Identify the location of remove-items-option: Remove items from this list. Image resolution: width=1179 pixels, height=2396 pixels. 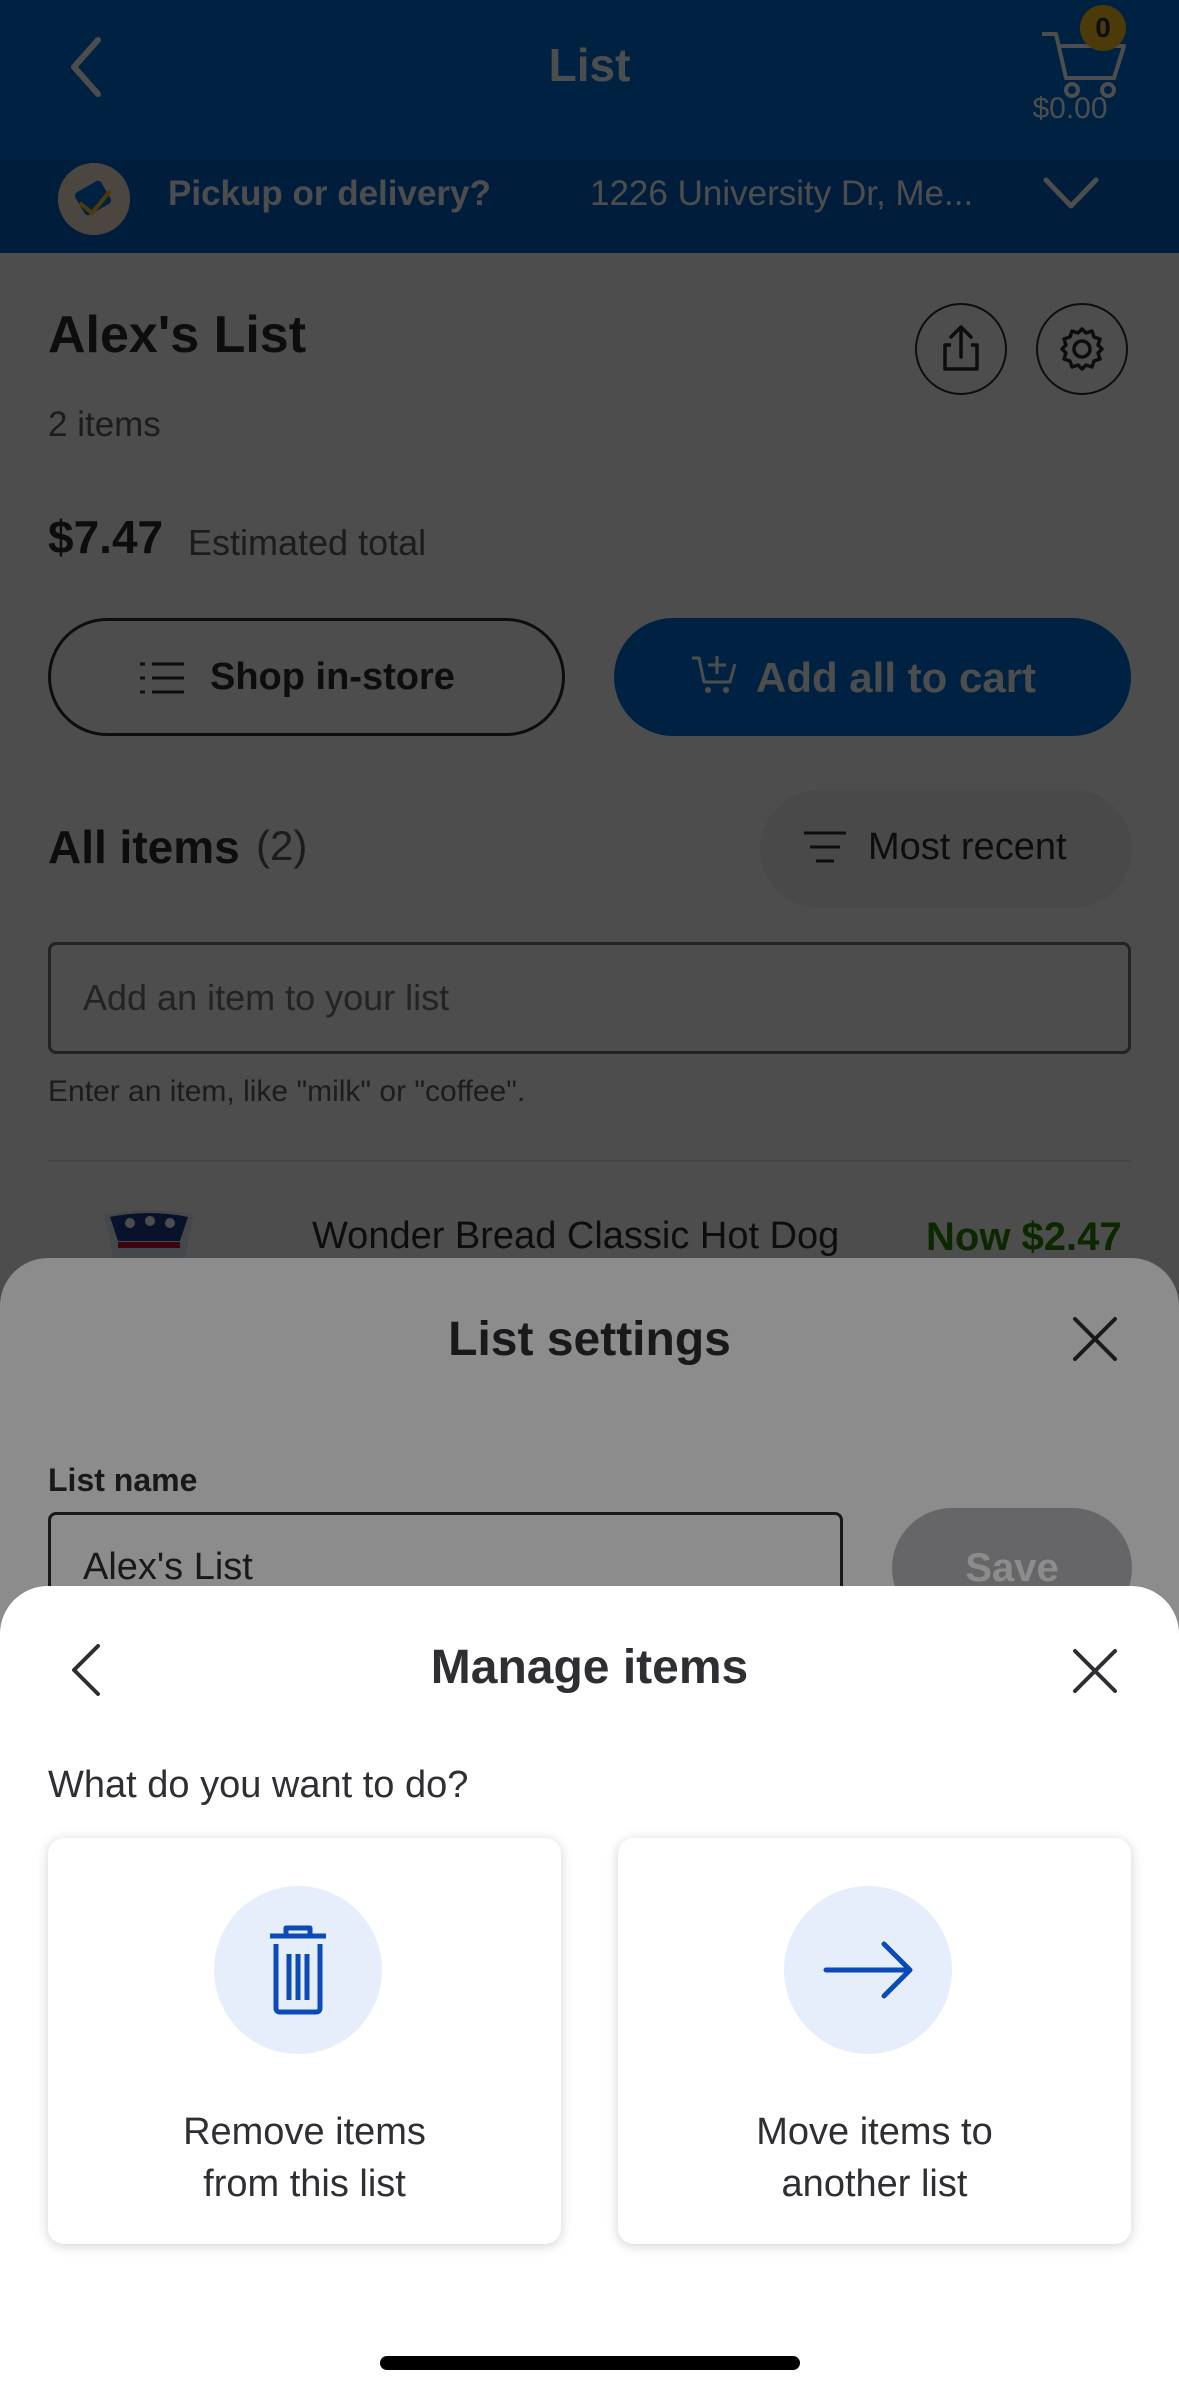
(304, 2041).